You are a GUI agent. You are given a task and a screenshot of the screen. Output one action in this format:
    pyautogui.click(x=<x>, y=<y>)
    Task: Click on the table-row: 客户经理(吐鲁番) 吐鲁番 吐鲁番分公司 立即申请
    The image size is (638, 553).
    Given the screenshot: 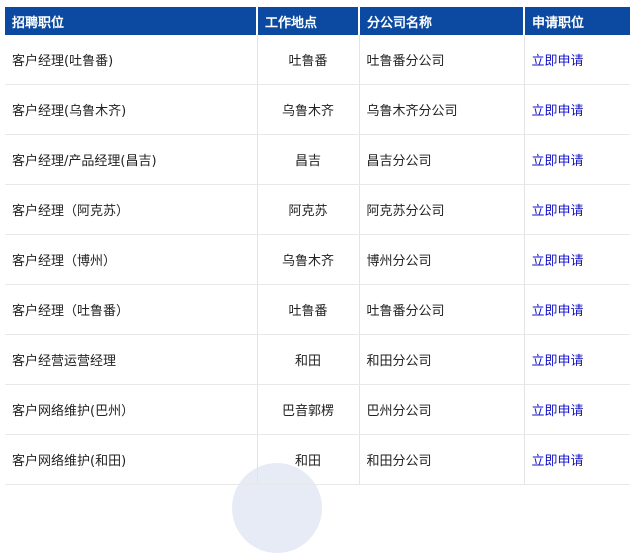 What is the action you would take?
    pyautogui.click(x=317, y=60)
    